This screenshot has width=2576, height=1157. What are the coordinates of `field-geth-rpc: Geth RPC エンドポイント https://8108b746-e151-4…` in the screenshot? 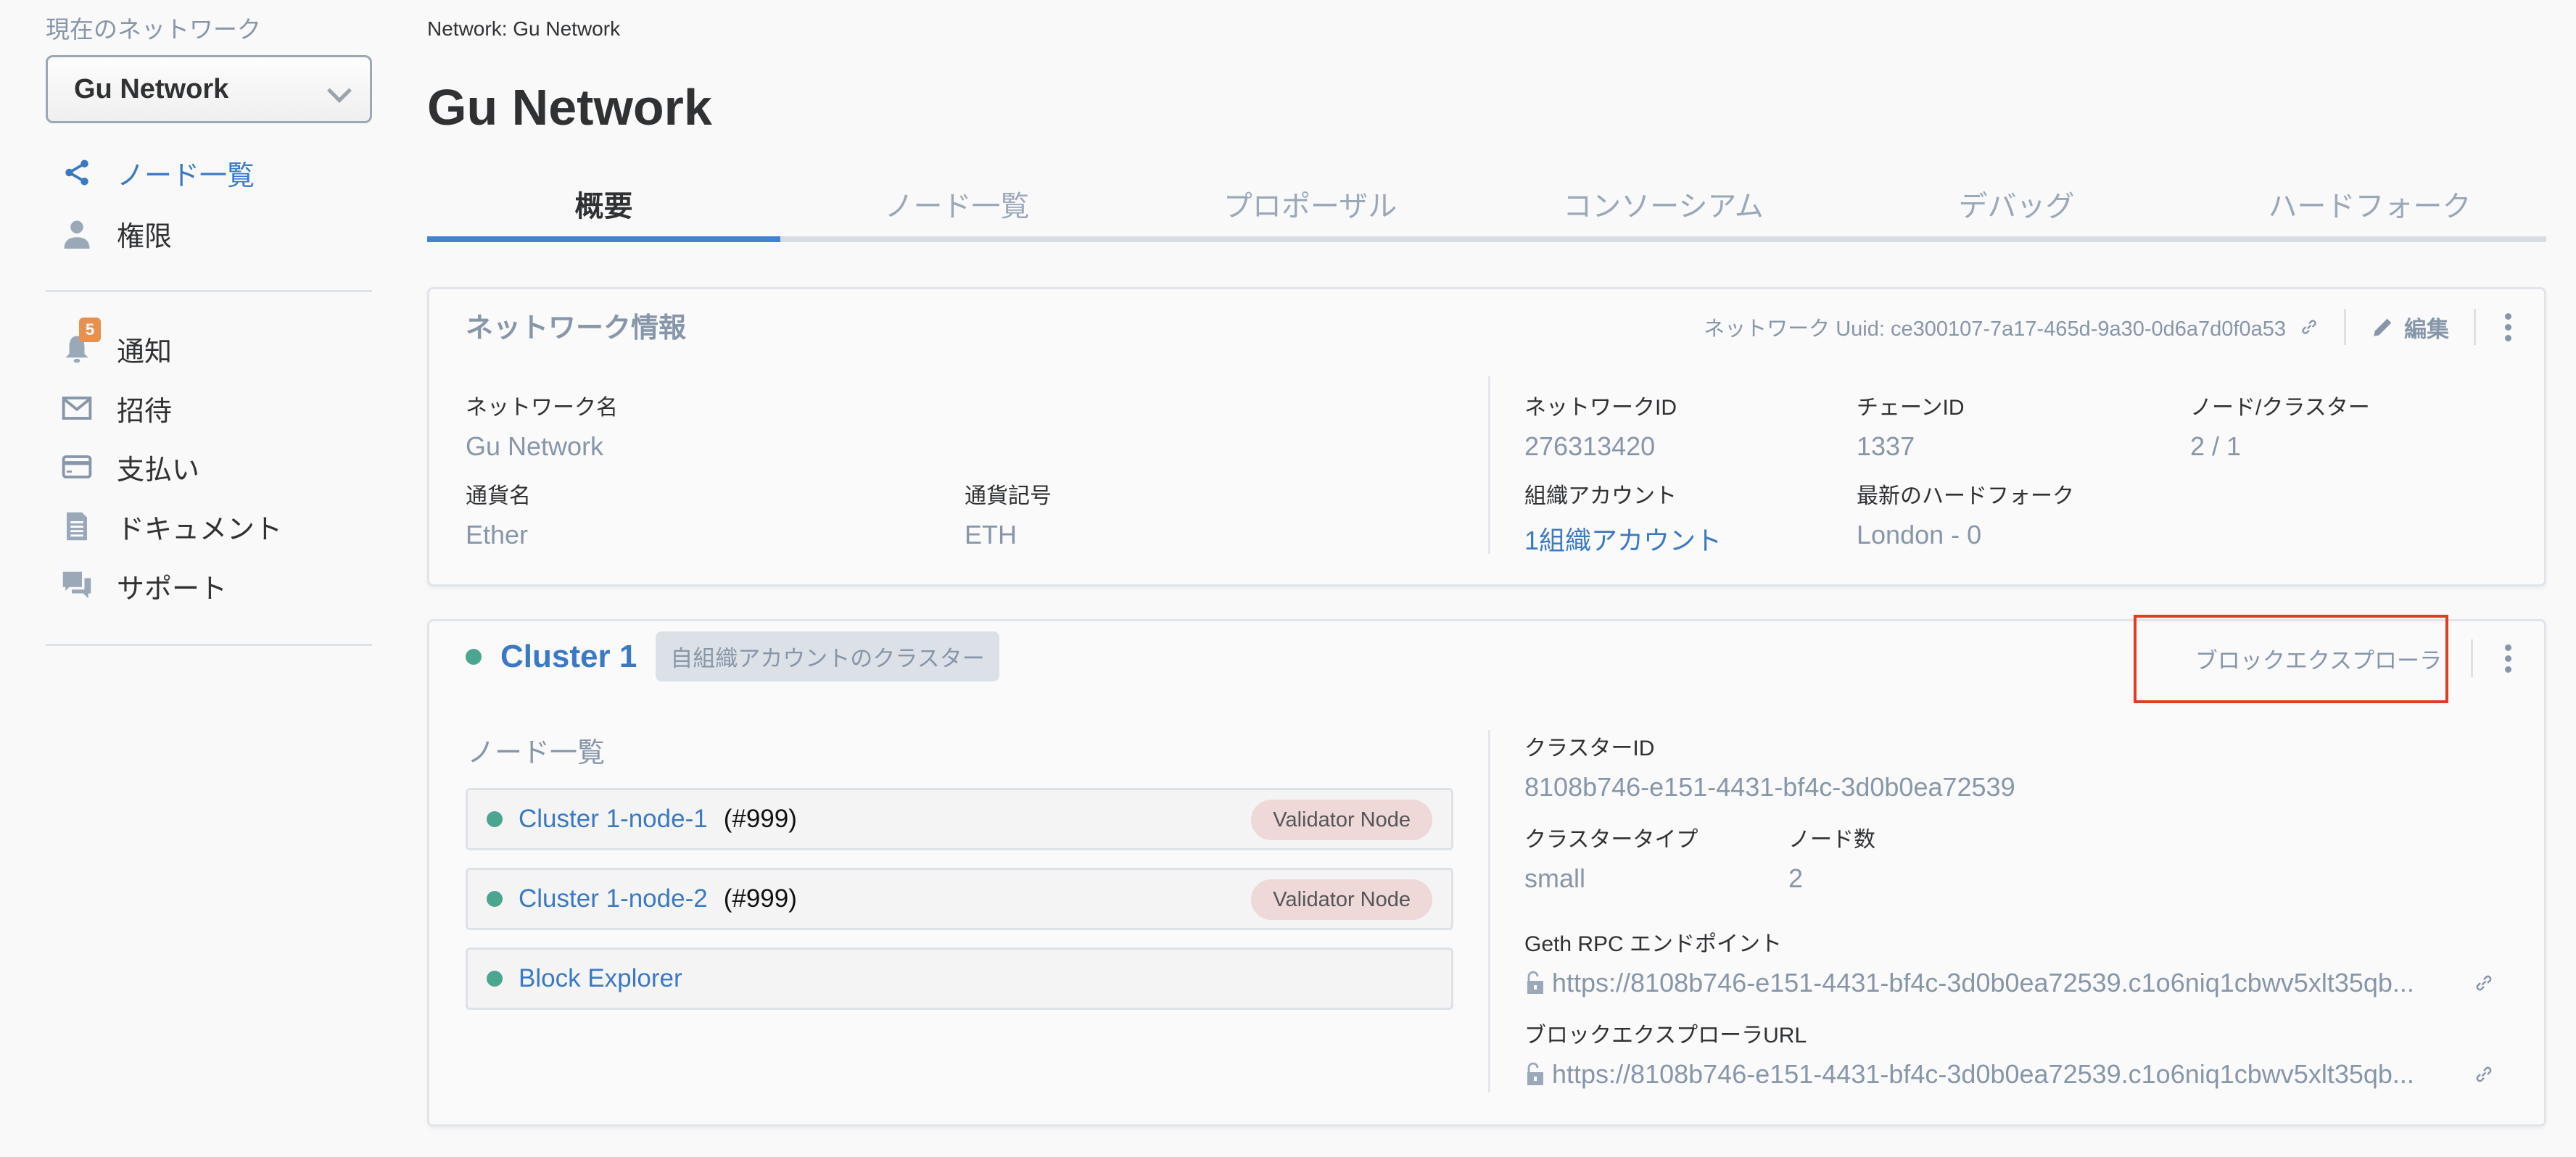 It's located at (2009, 962).